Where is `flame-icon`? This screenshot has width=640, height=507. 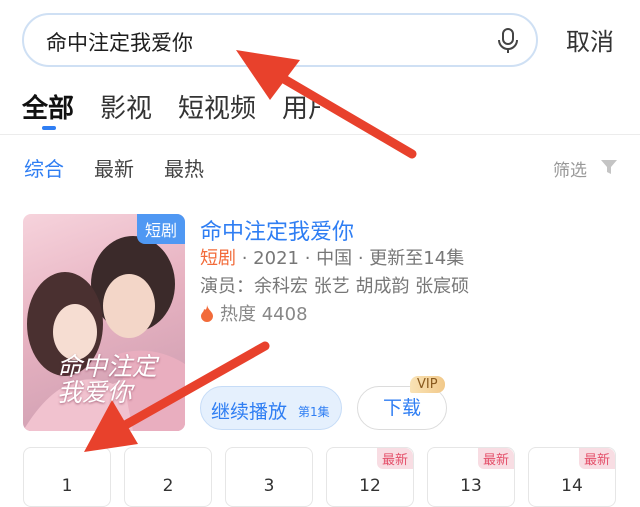
flame-icon is located at coordinates (207, 313).